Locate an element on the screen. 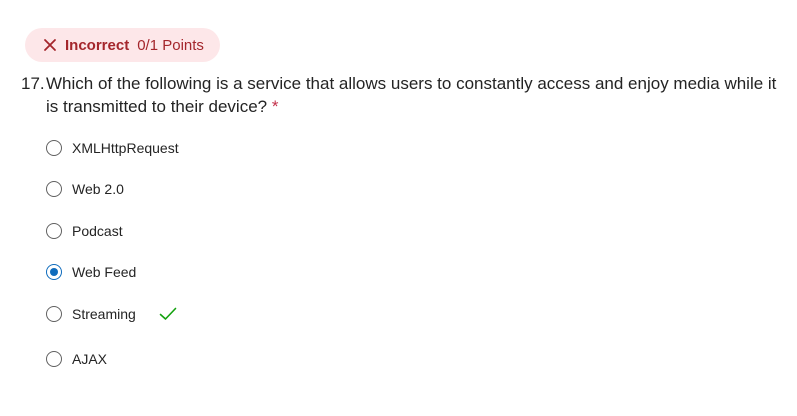 The image size is (797, 416). option-label: AJAX is located at coordinates (90, 359).